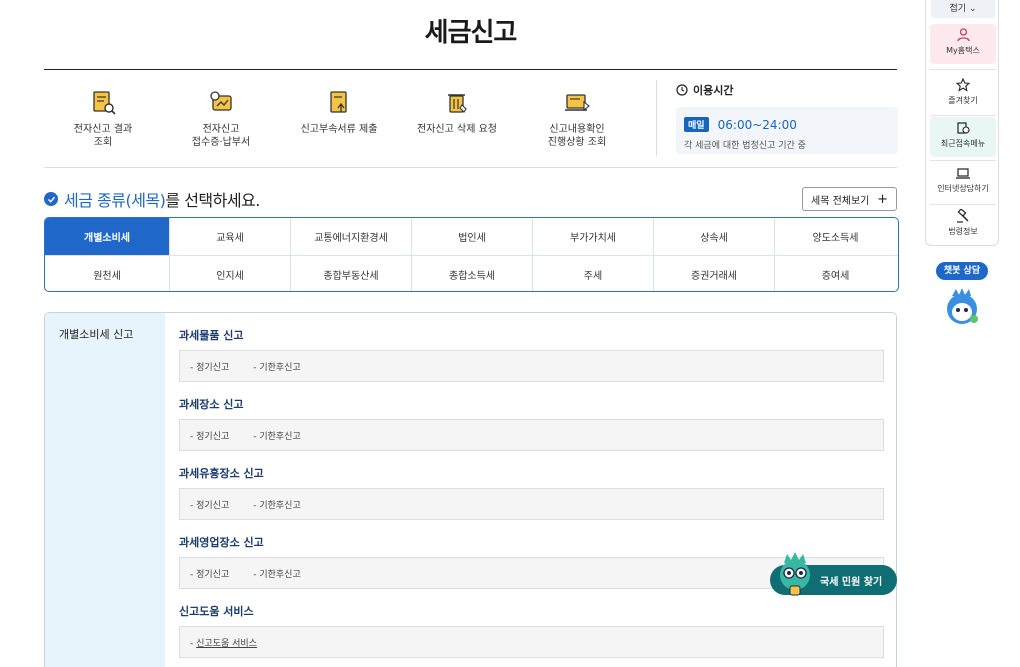 The width and height of the screenshot is (1020, 667). Describe the element at coordinates (963, 216) in the screenshot. I see `gavel-icon` at that location.